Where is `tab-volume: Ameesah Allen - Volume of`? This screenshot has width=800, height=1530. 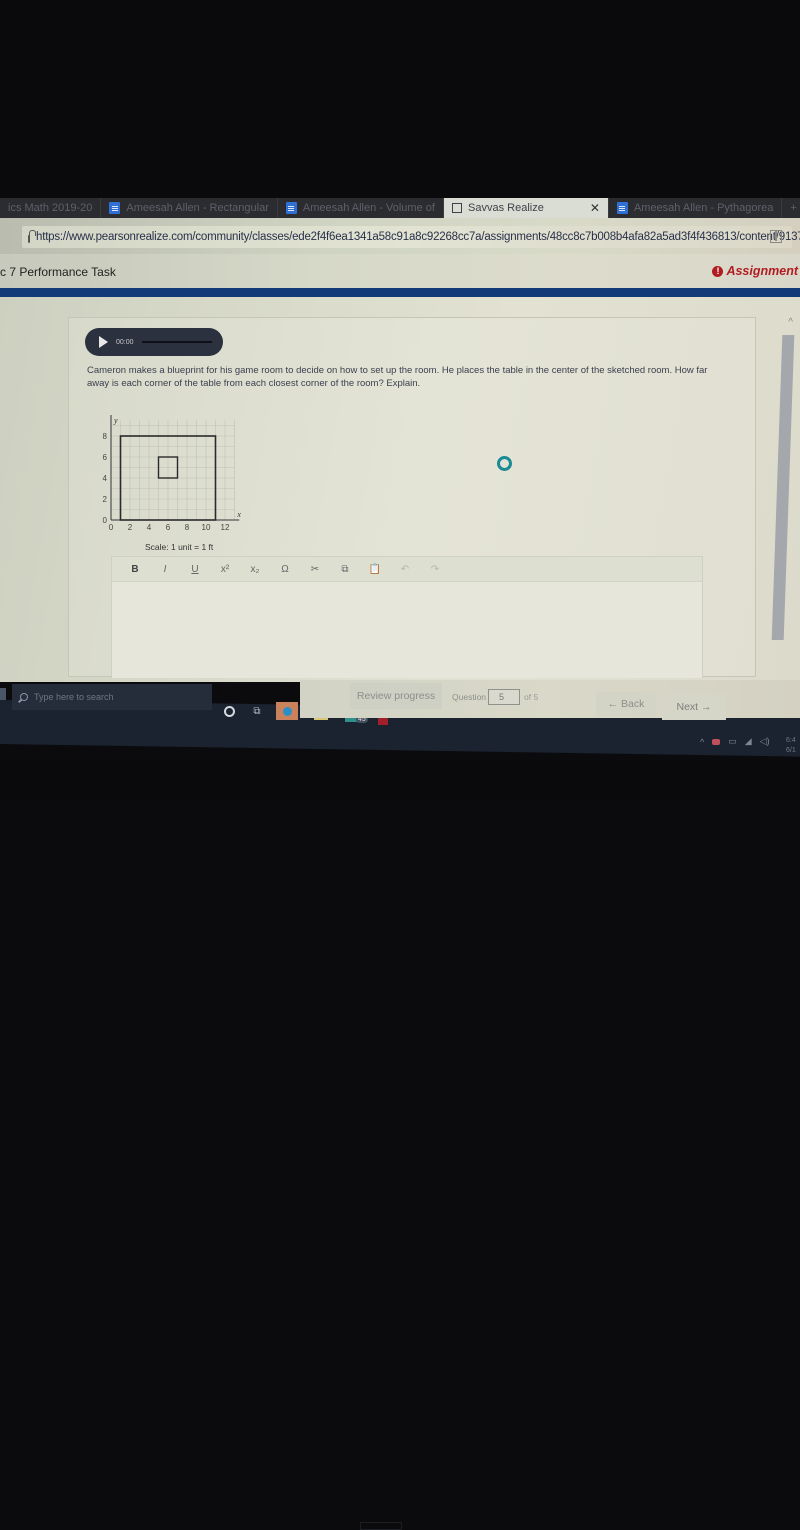 tab-volume: Ameesah Allen - Volume of is located at coordinates (361, 208).